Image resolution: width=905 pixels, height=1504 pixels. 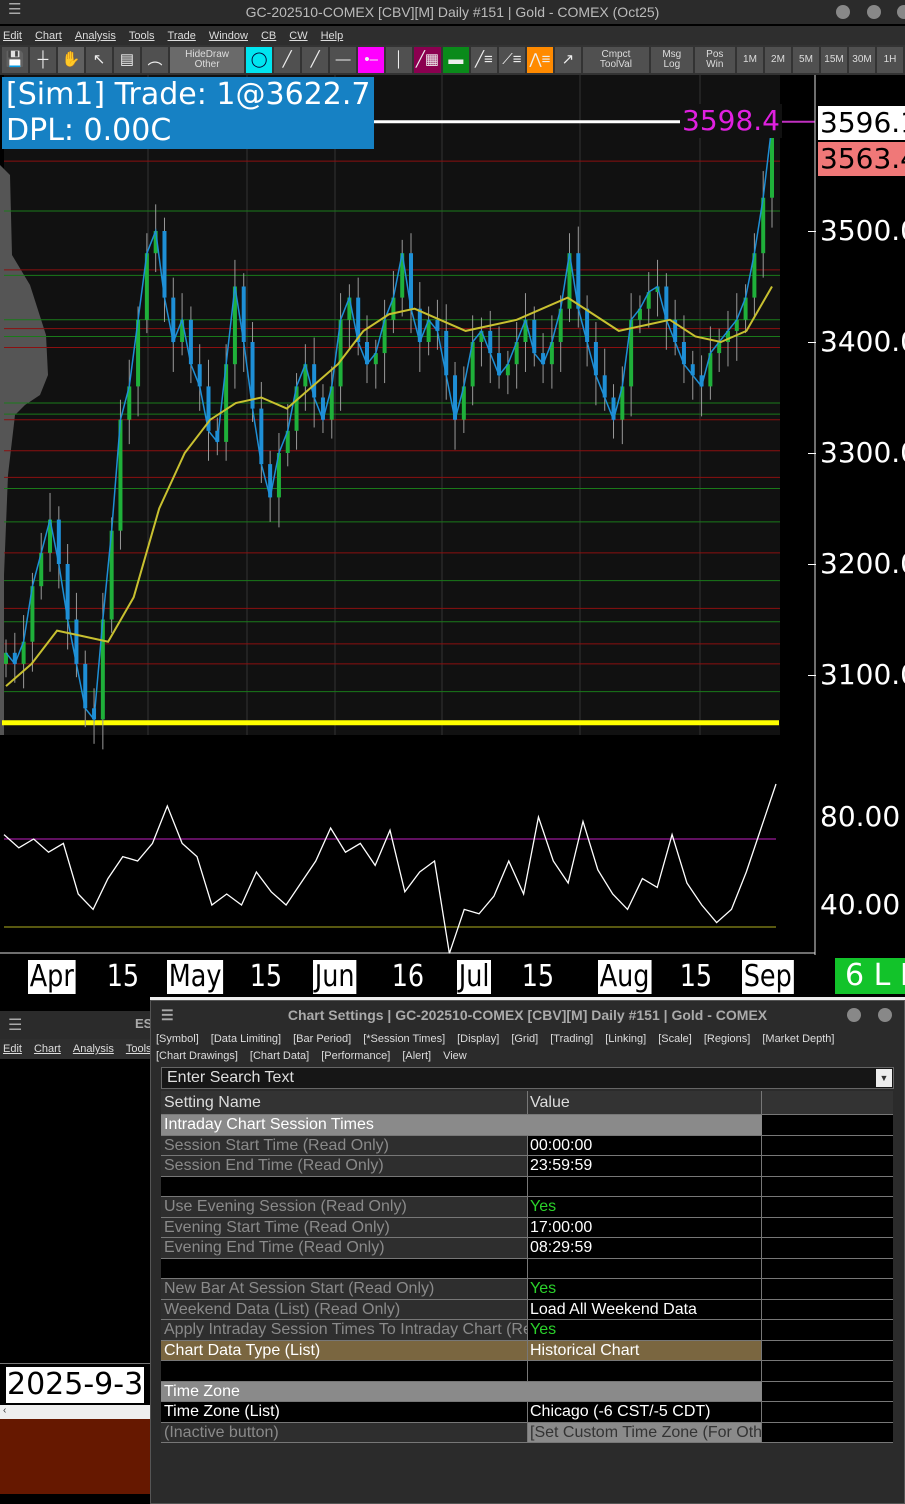 I want to click on ellipse-button: ◯, so click(x=259, y=60).